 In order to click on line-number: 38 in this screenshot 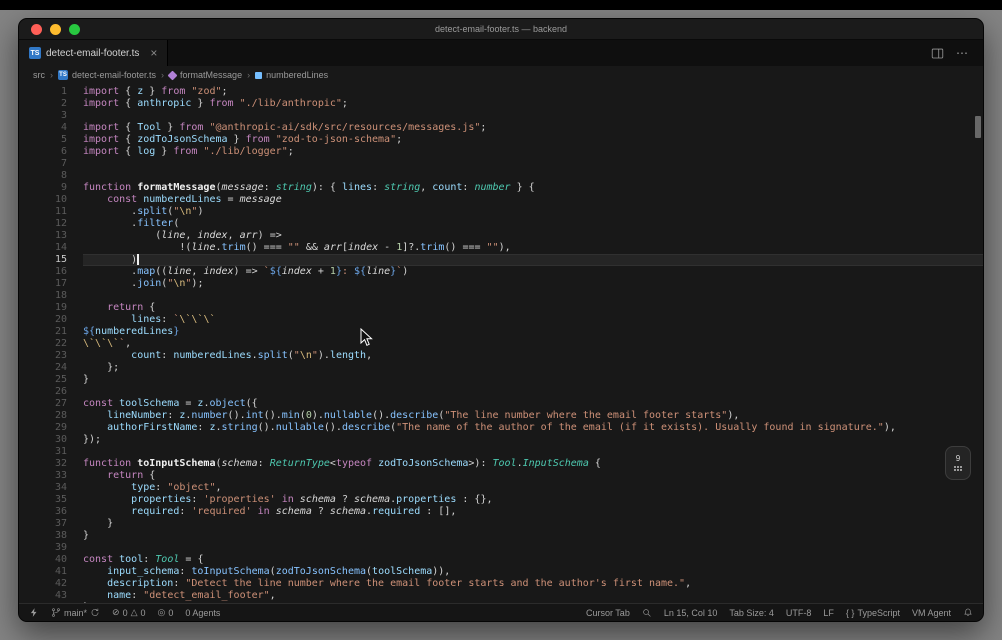, I will do `click(43, 536)`.